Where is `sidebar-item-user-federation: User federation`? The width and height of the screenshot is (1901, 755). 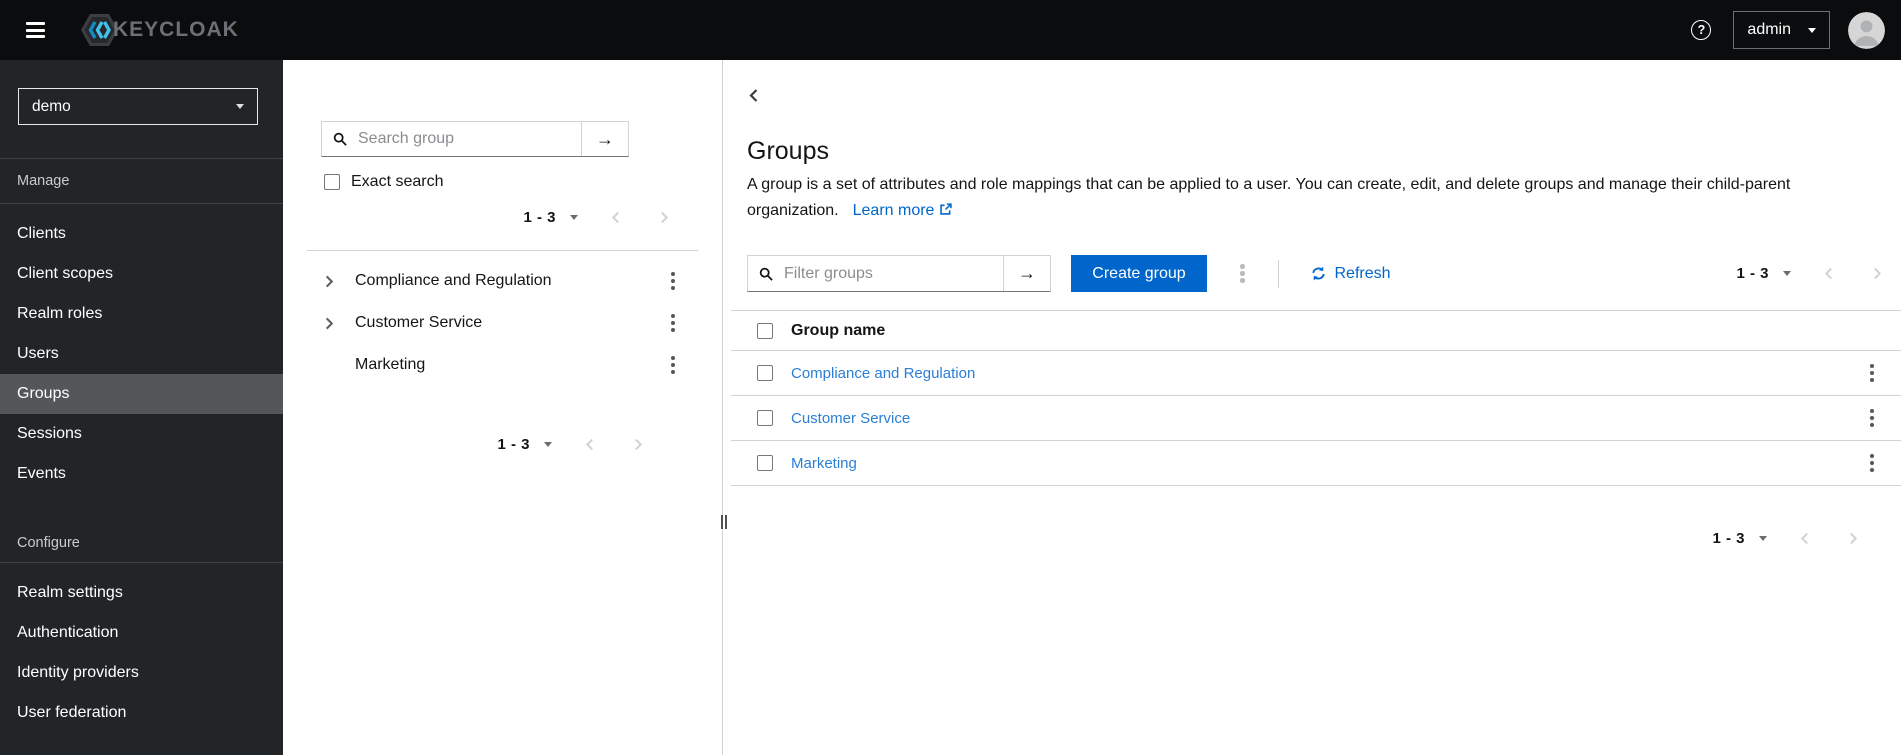
sidebar-item-user-federation: User federation is located at coordinates (141, 713).